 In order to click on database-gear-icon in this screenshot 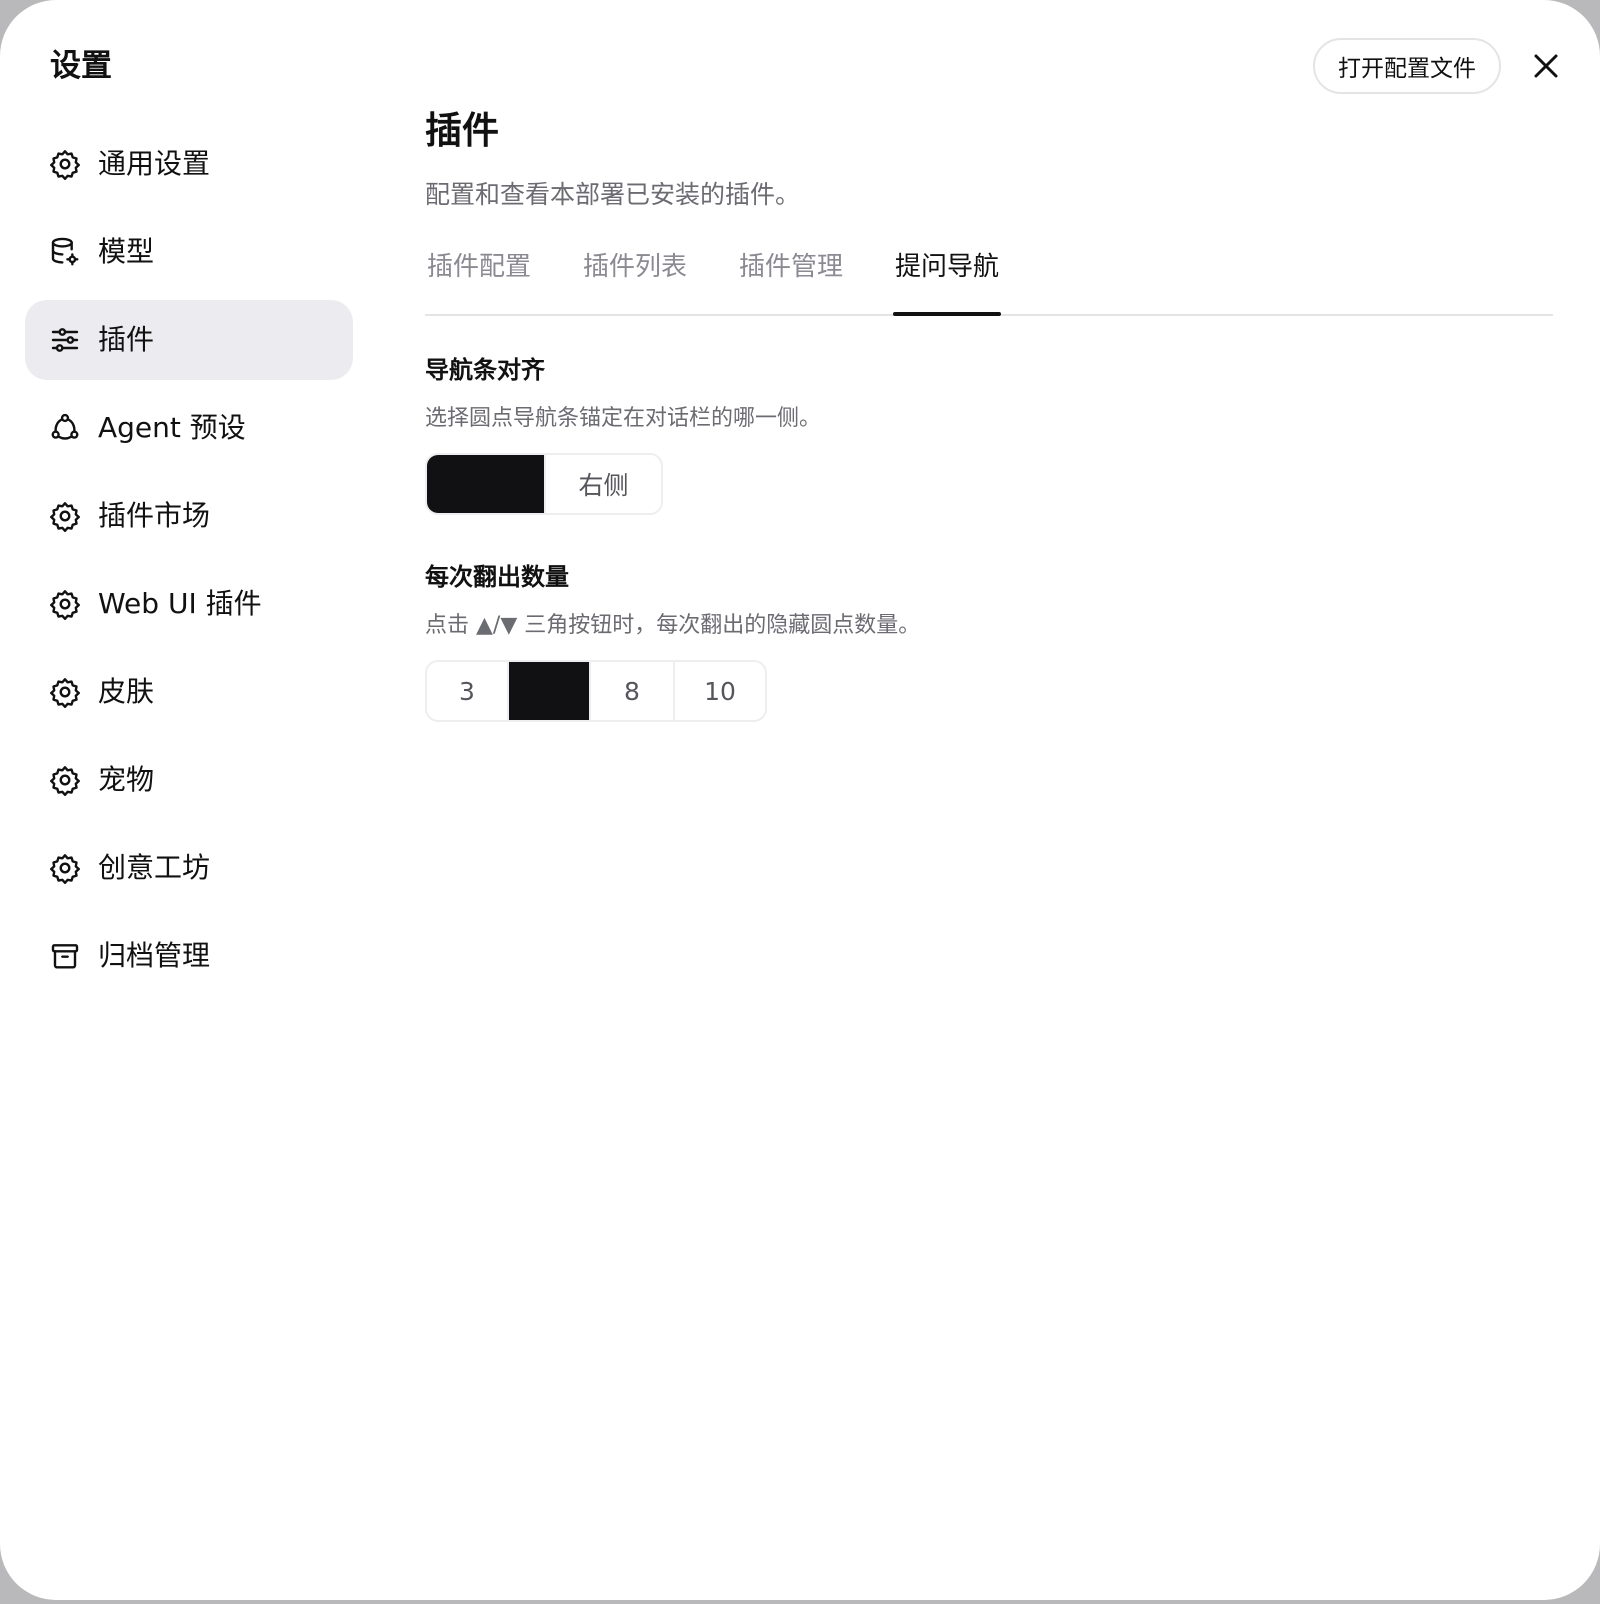, I will do `click(65, 252)`.